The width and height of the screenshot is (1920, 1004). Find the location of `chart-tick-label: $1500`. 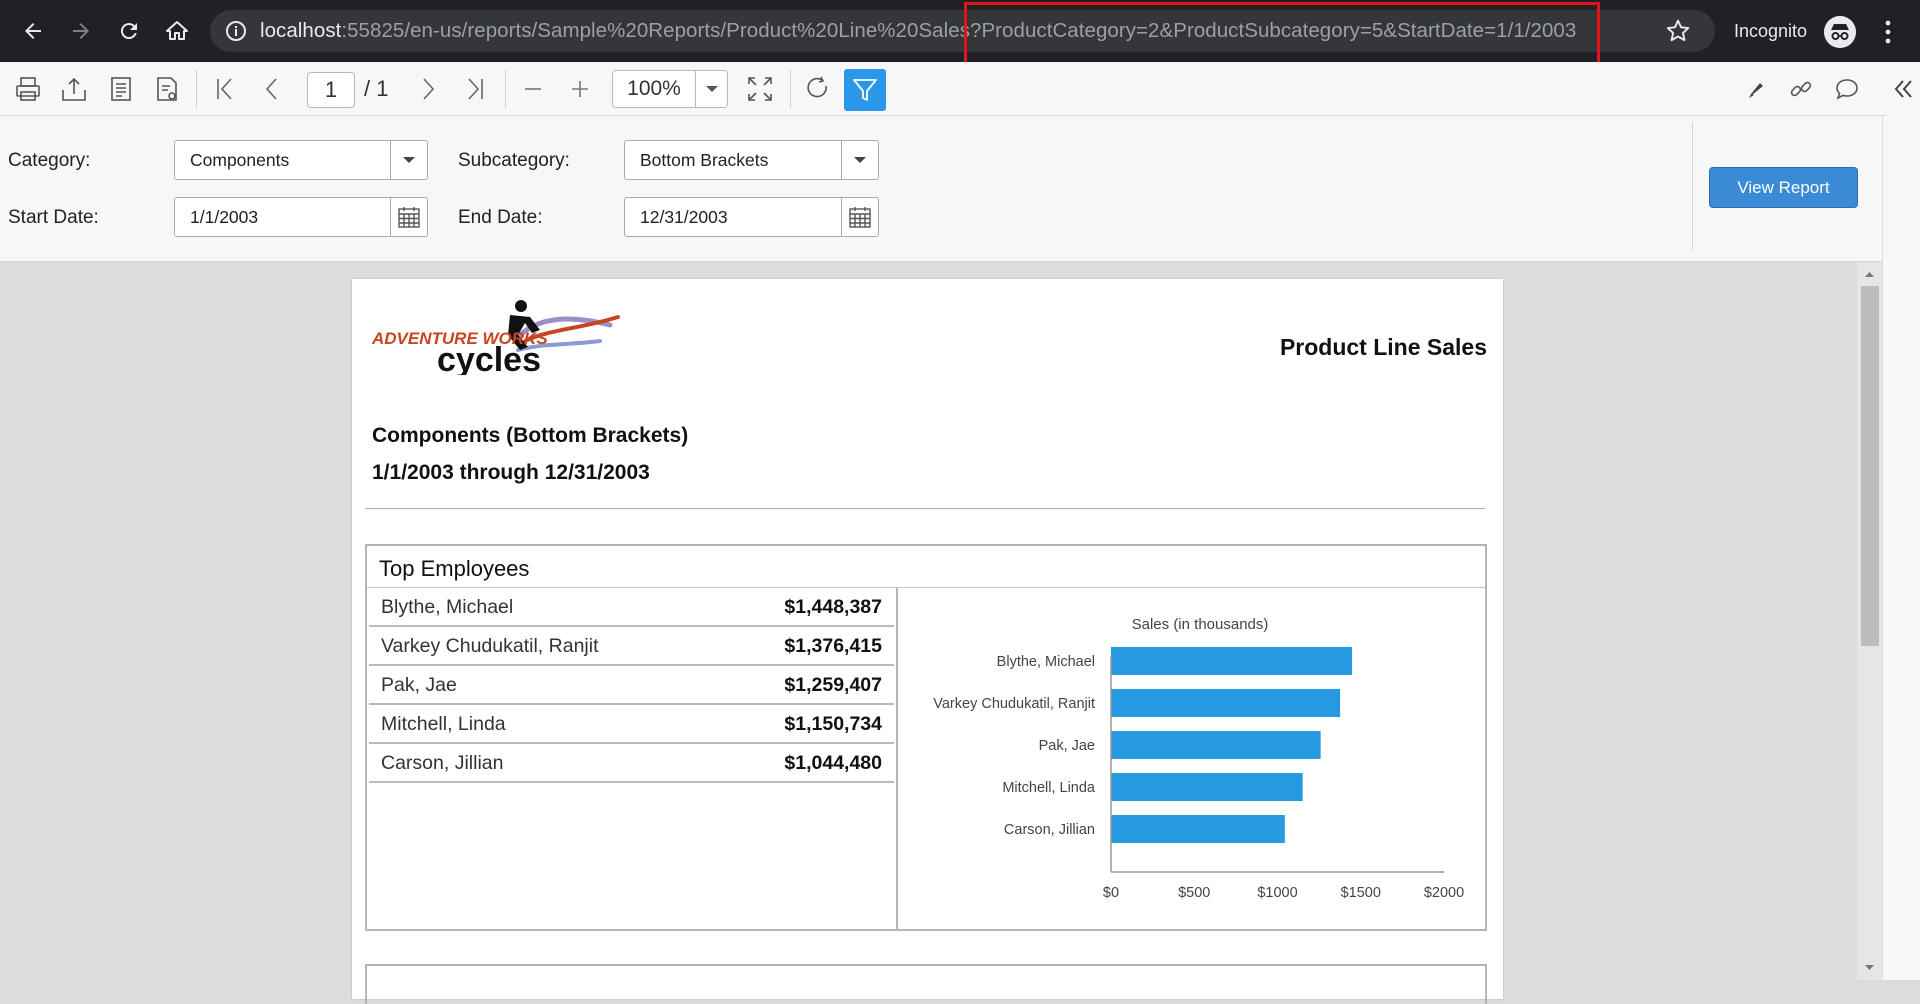

chart-tick-label: $1500 is located at coordinates (1361, 893).